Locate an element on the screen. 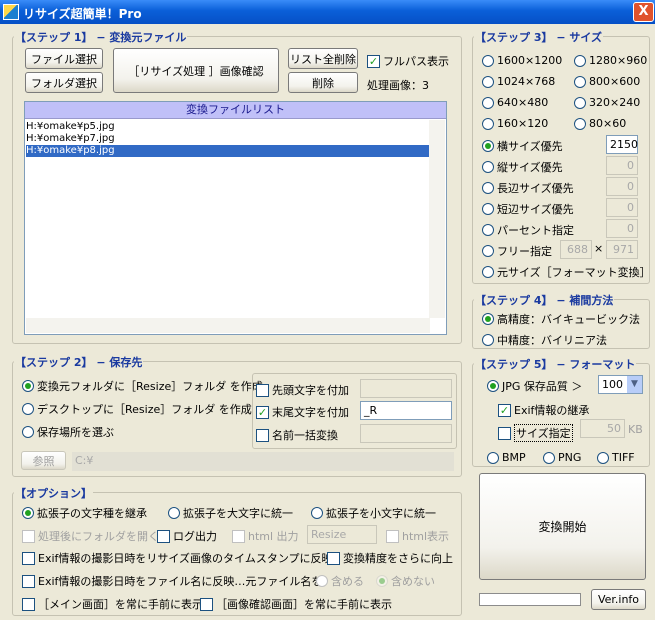 The height and width of the screenshot is (620, 655). log-label: ログ出力 is located at coordinates (195, 536).